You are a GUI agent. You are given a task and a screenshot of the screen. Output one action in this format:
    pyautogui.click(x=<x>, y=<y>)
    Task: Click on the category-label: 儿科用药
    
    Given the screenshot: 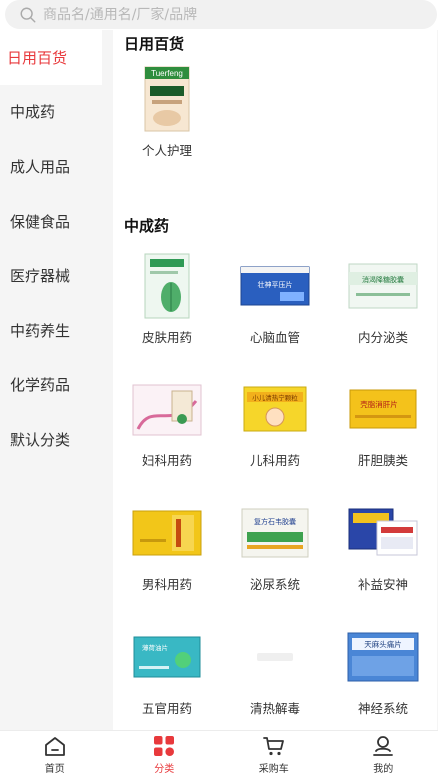 What is the action you would take?
    pyautogui.click(x=274, y=460)
    